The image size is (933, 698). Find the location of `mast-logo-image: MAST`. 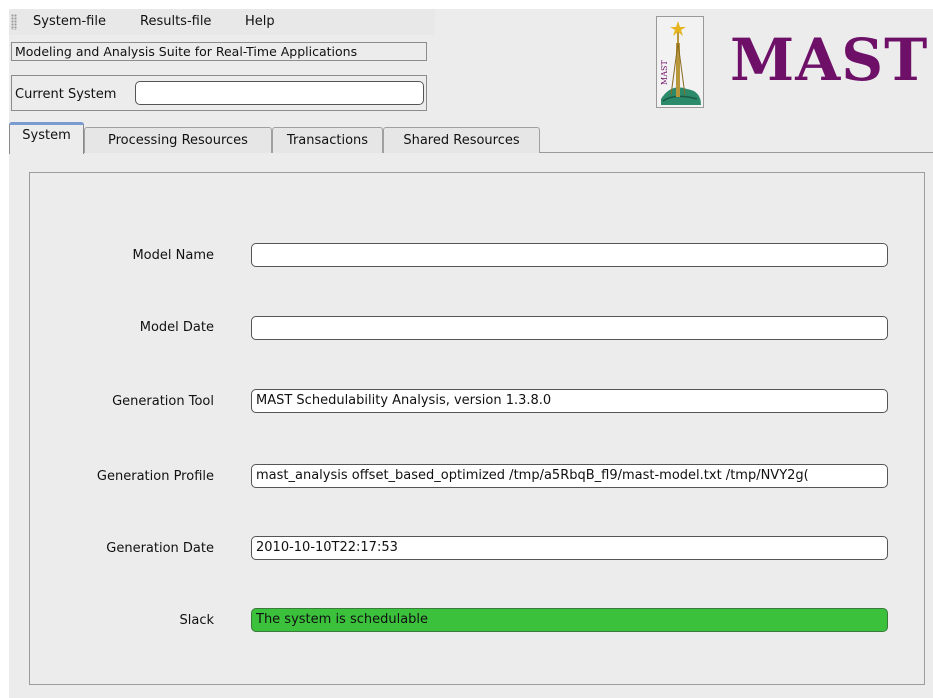

mast-logo-image: MAST is located at coordinates (680, 62).